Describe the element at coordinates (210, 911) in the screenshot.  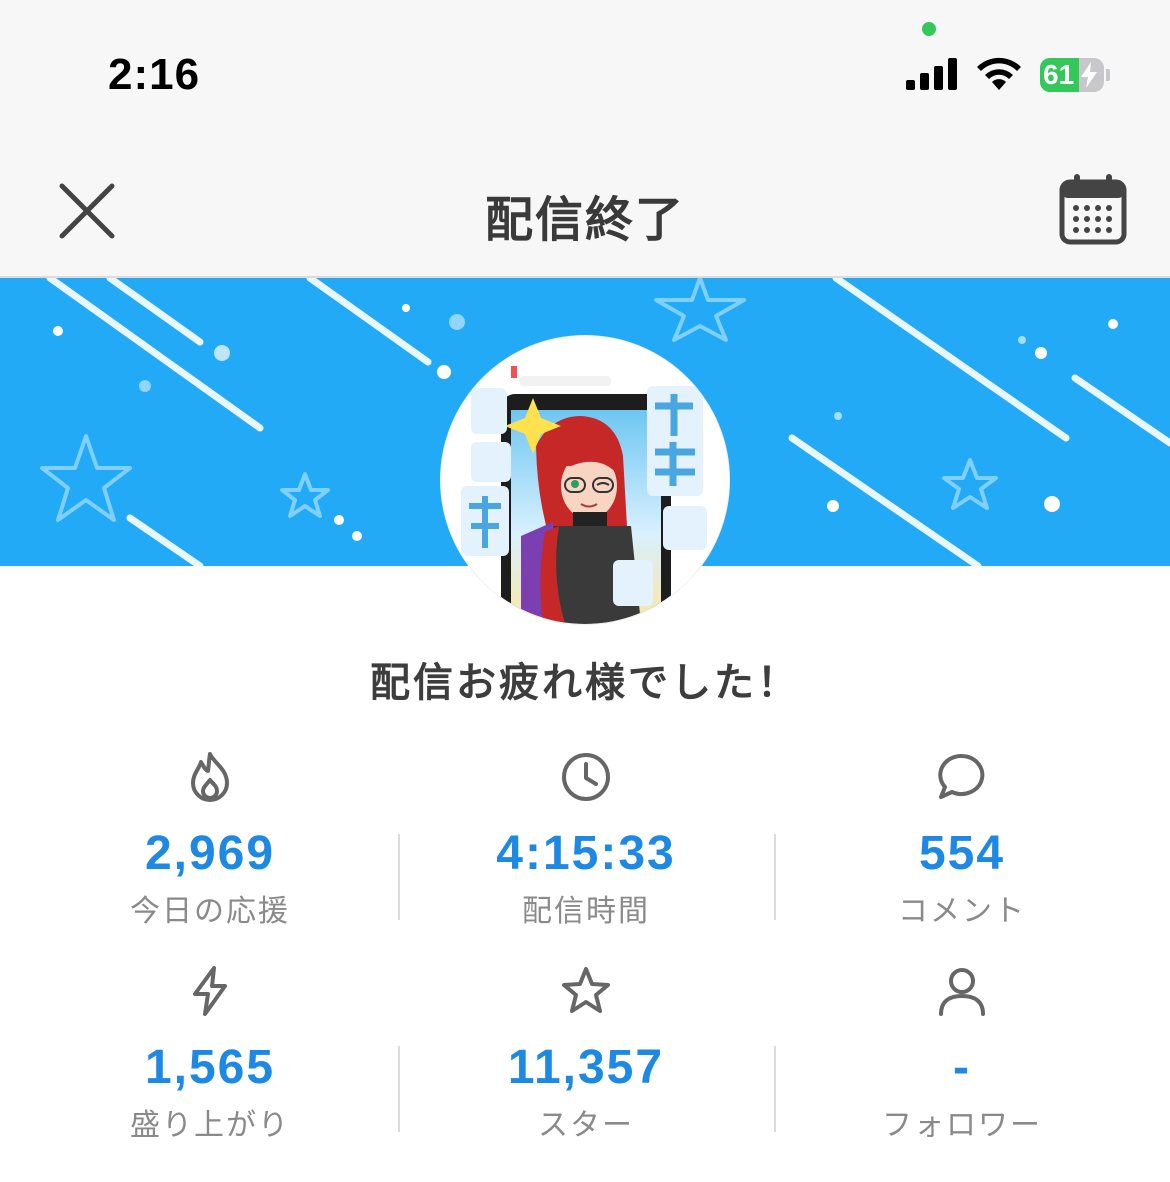
I see `stat-label: 今日の応援` at that location.